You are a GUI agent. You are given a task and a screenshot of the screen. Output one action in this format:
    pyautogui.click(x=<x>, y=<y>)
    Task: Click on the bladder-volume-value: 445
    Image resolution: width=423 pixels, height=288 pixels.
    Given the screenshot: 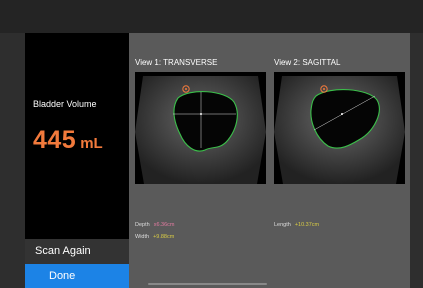 What is the action you would take?
    pyautogui.click(x=55, y=140)
    